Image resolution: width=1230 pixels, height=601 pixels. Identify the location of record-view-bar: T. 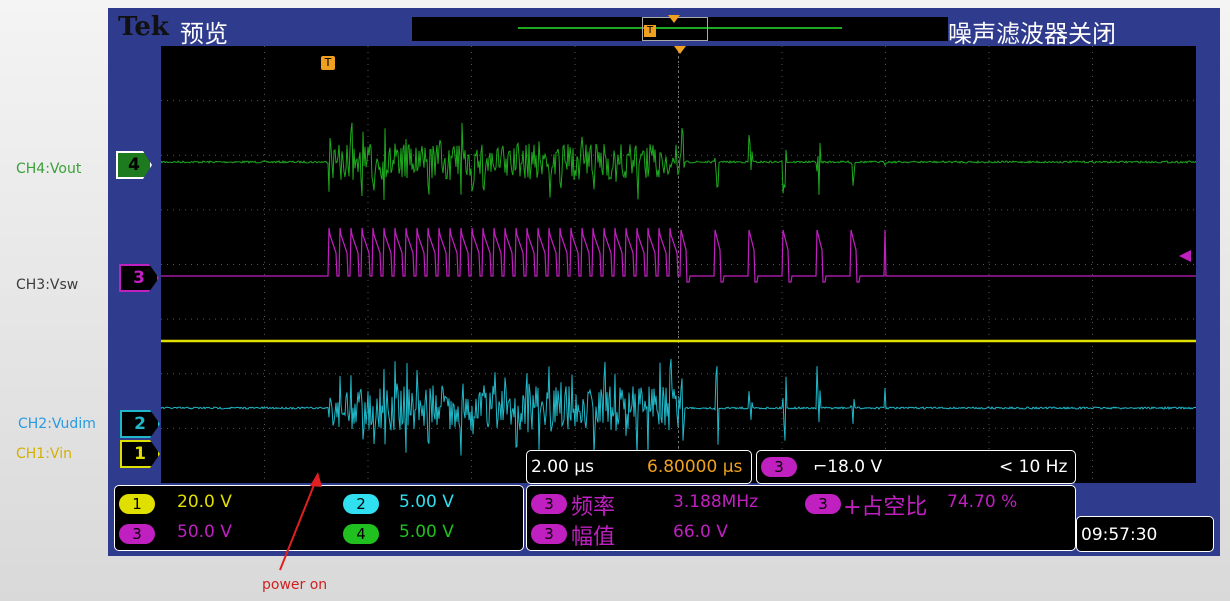
(680, 28).